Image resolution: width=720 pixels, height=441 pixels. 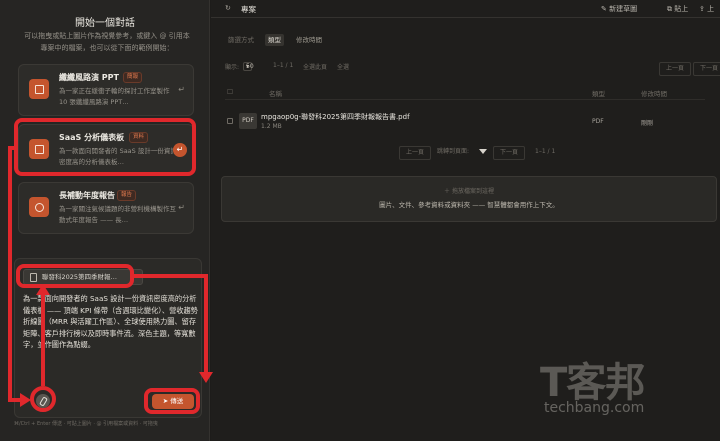 I want to click on file-name: mpgaop0g-聯發科2025第四季財報報告書.pdf, so click(x=335, y=117).